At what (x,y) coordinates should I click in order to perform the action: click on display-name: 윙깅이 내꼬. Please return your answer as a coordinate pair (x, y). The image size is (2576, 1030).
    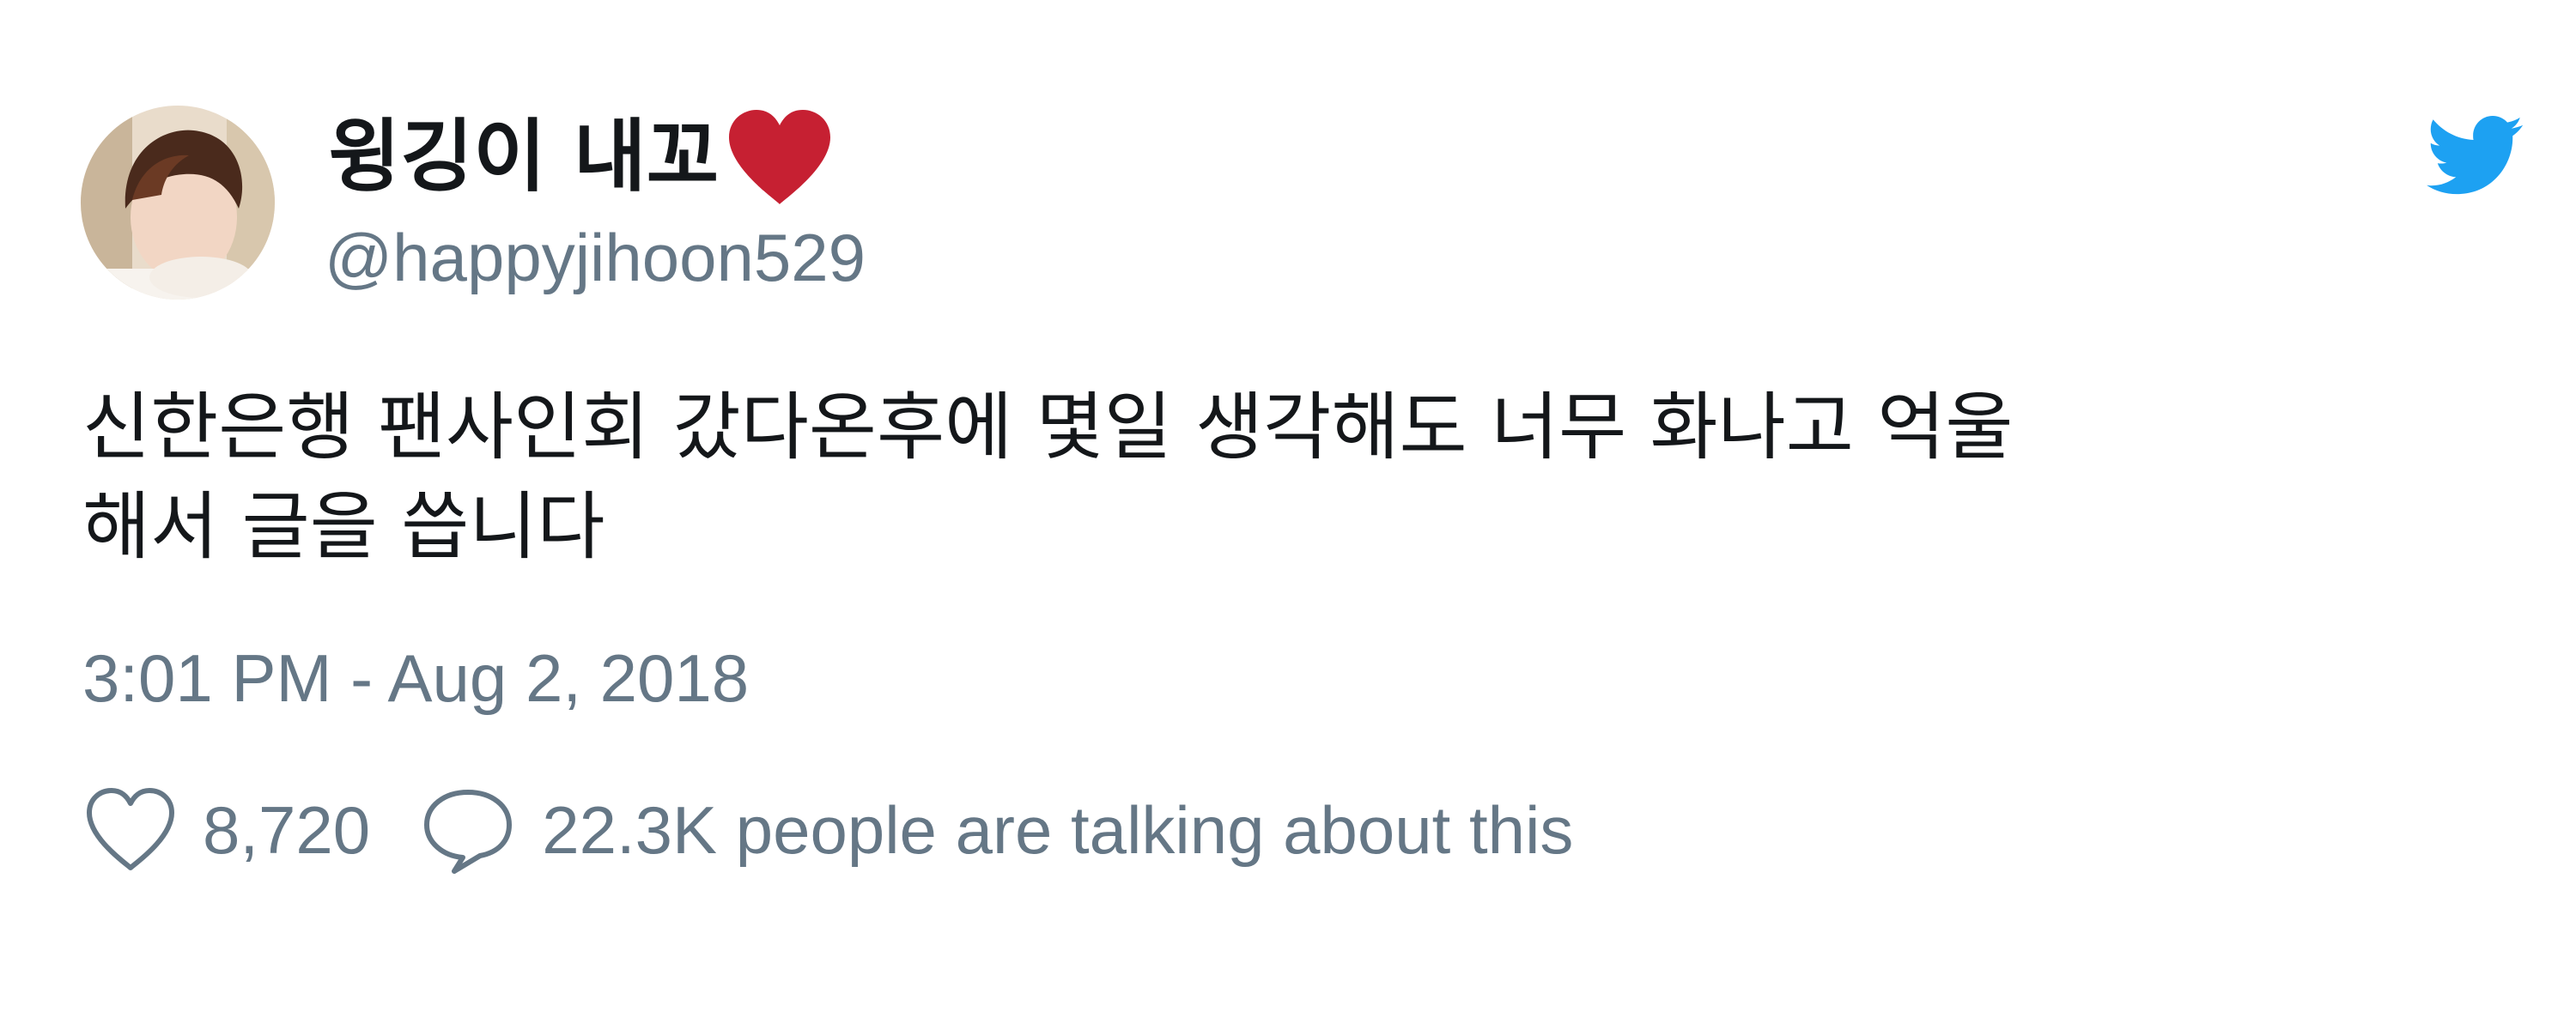
    Looking at the image, I should click on (523, 157).